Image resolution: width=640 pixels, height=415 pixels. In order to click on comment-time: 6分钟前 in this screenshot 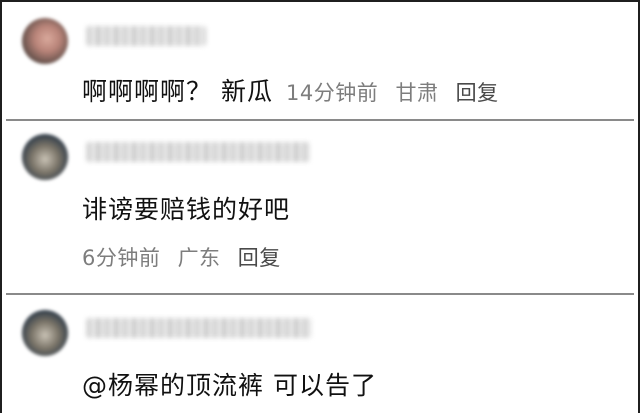, I will do `click(121, 258)`.